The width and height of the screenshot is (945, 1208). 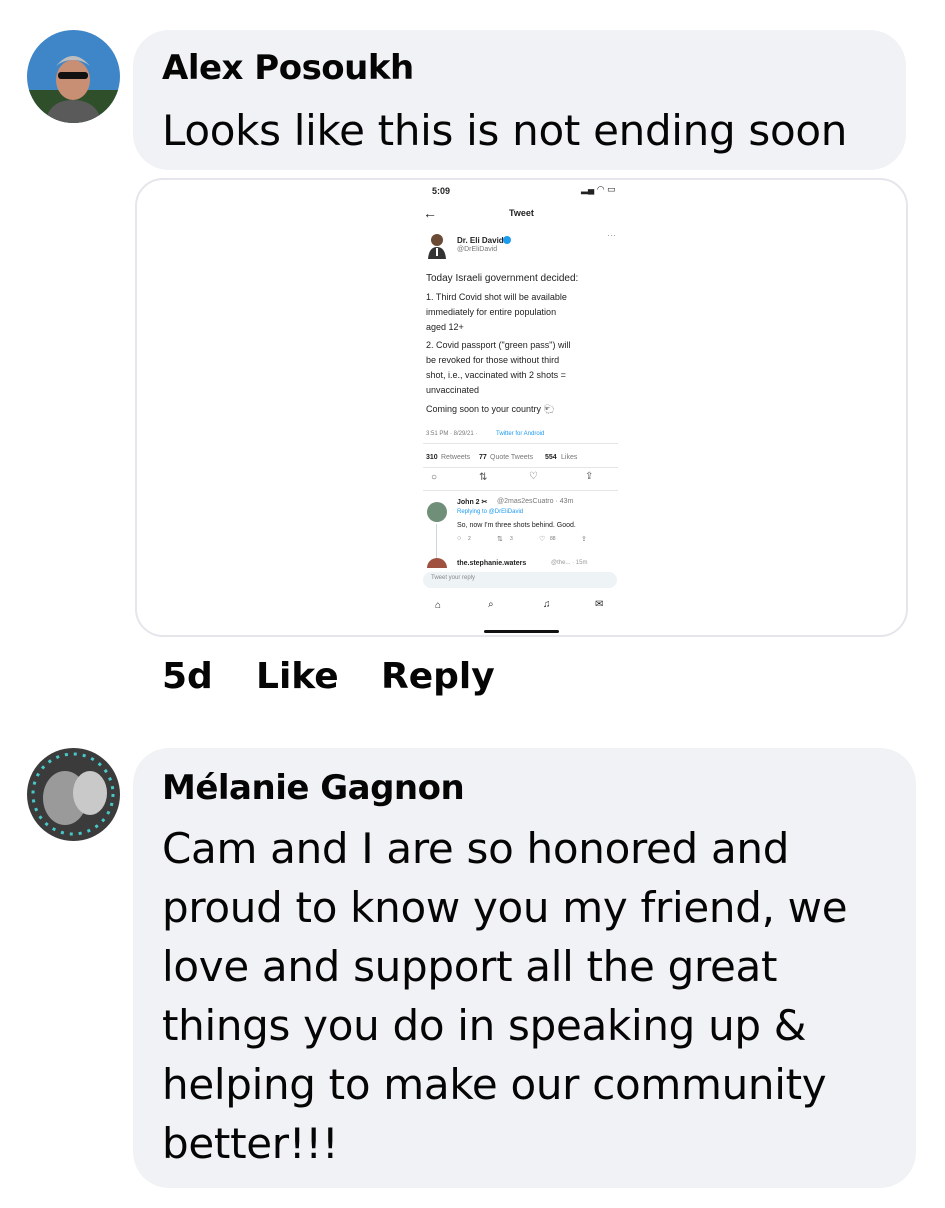 I want to click on quote-count: 77, so click(x=483, y=457).